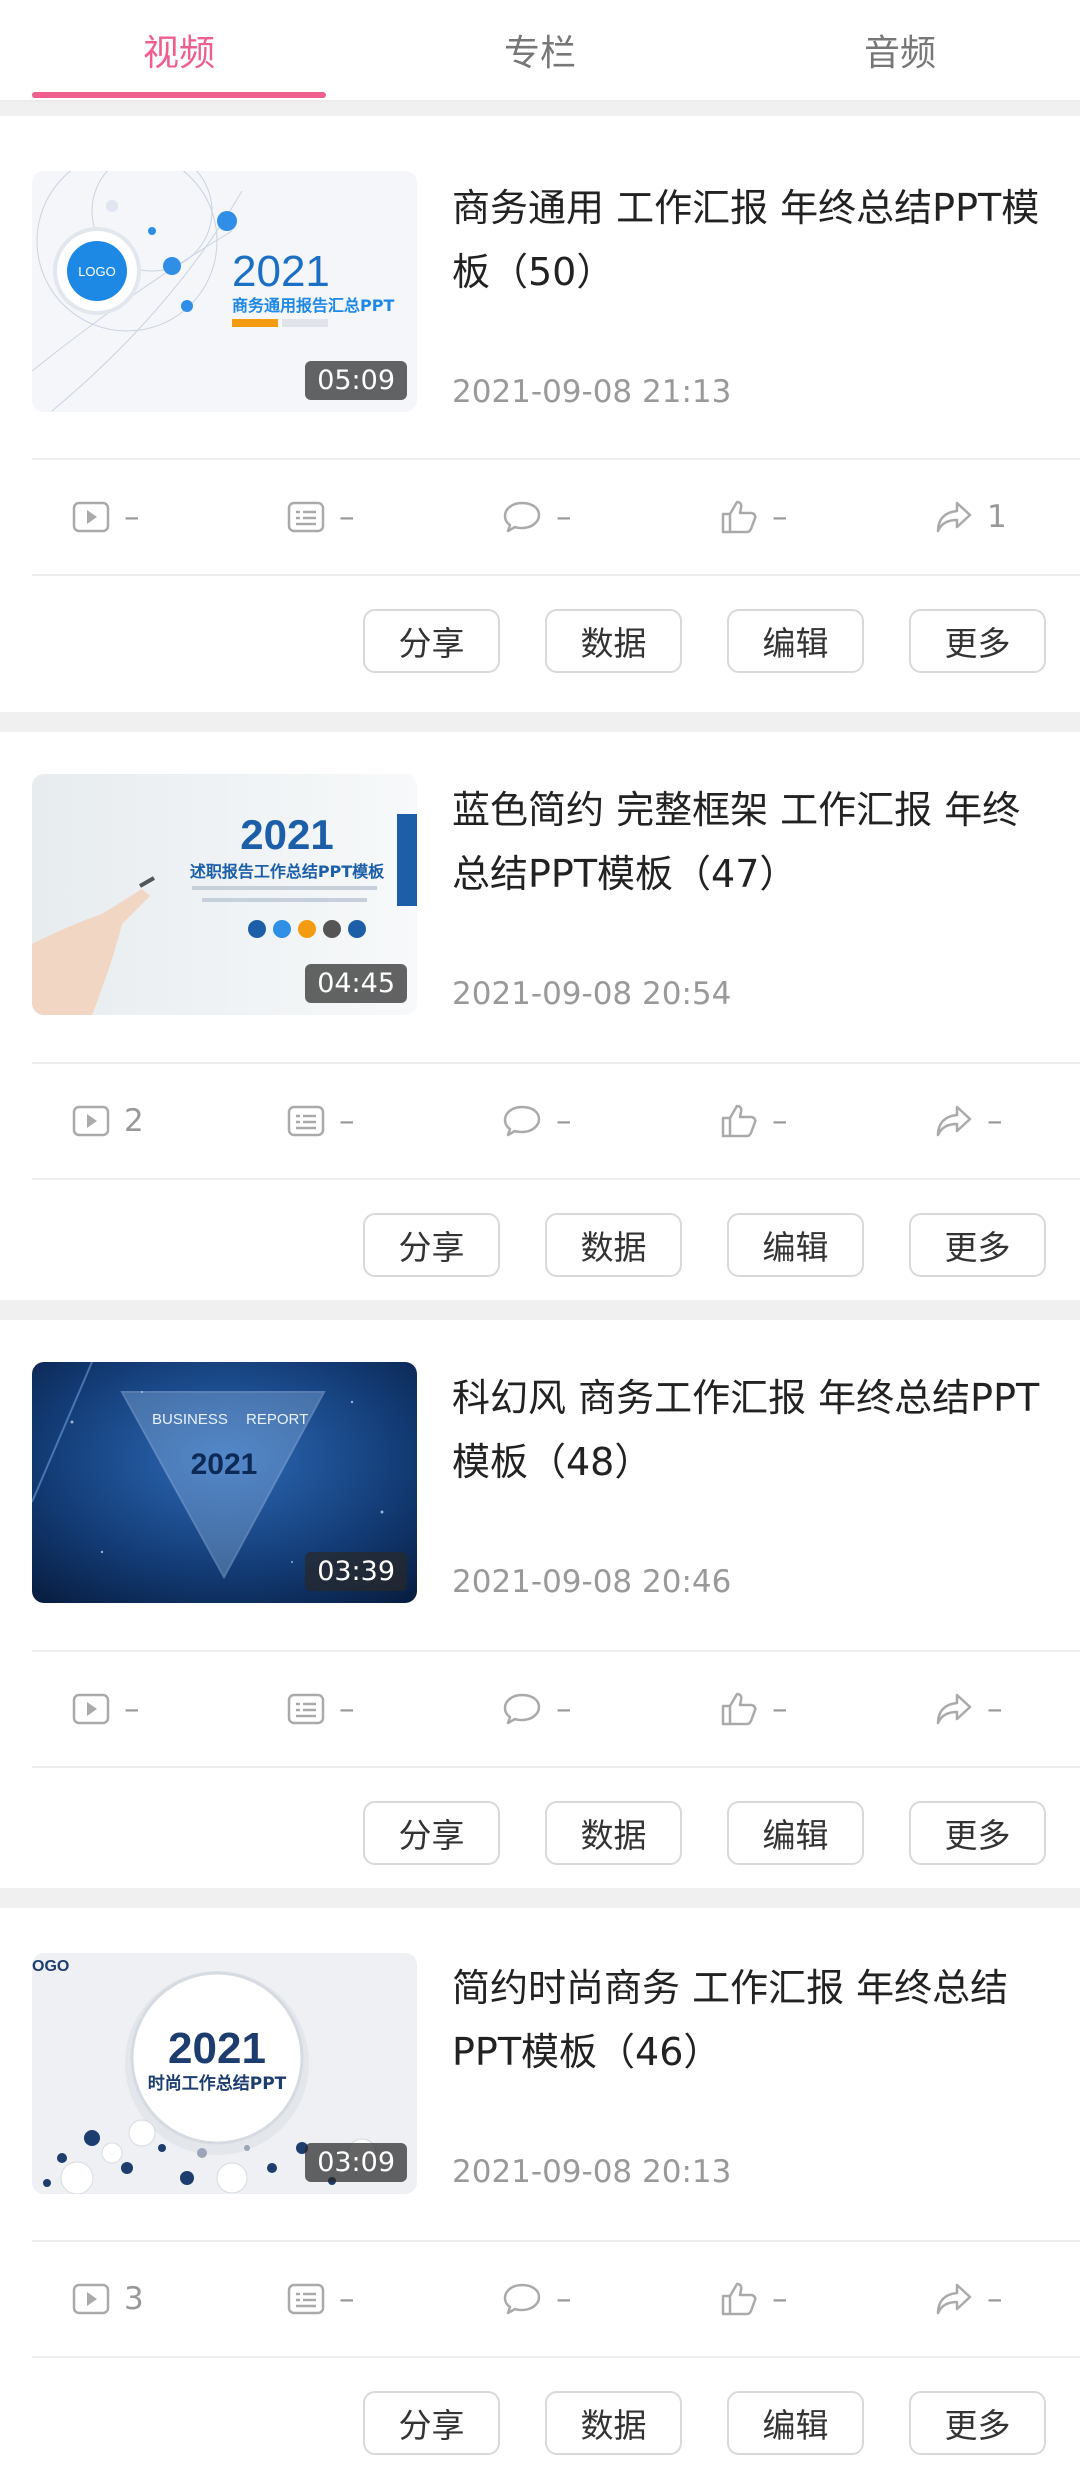 The height and width of the screenshot is (2488, 1080). I want to click on video-thumbnail: OGO 2021 时尚工作总结PPT 03:09, so click(224, 2073).